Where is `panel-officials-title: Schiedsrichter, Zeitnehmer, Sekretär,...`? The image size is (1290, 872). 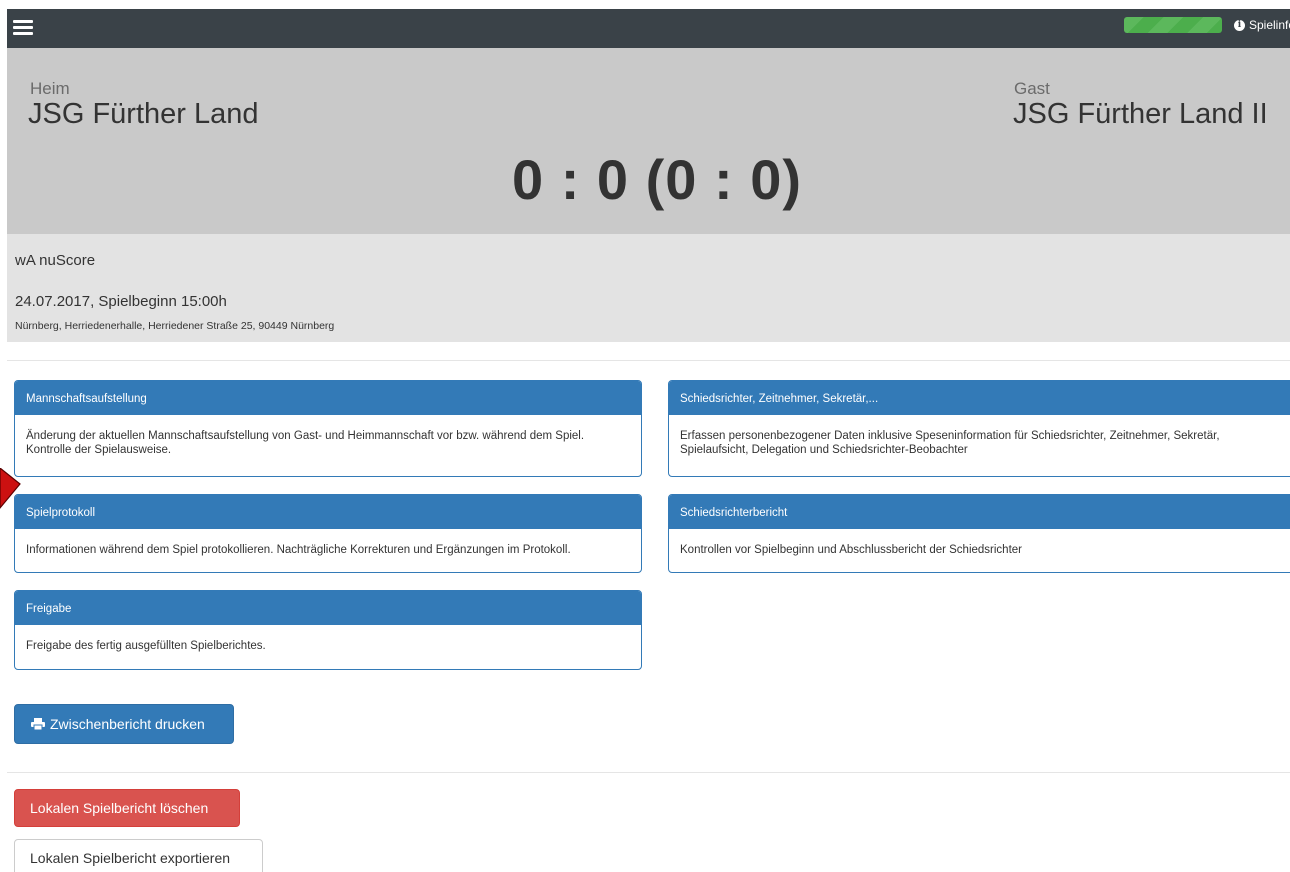
panel-officials-title: Schiedsrichter, Zeitnehmer, Sekretär,... is located at coordinates (979, 398).